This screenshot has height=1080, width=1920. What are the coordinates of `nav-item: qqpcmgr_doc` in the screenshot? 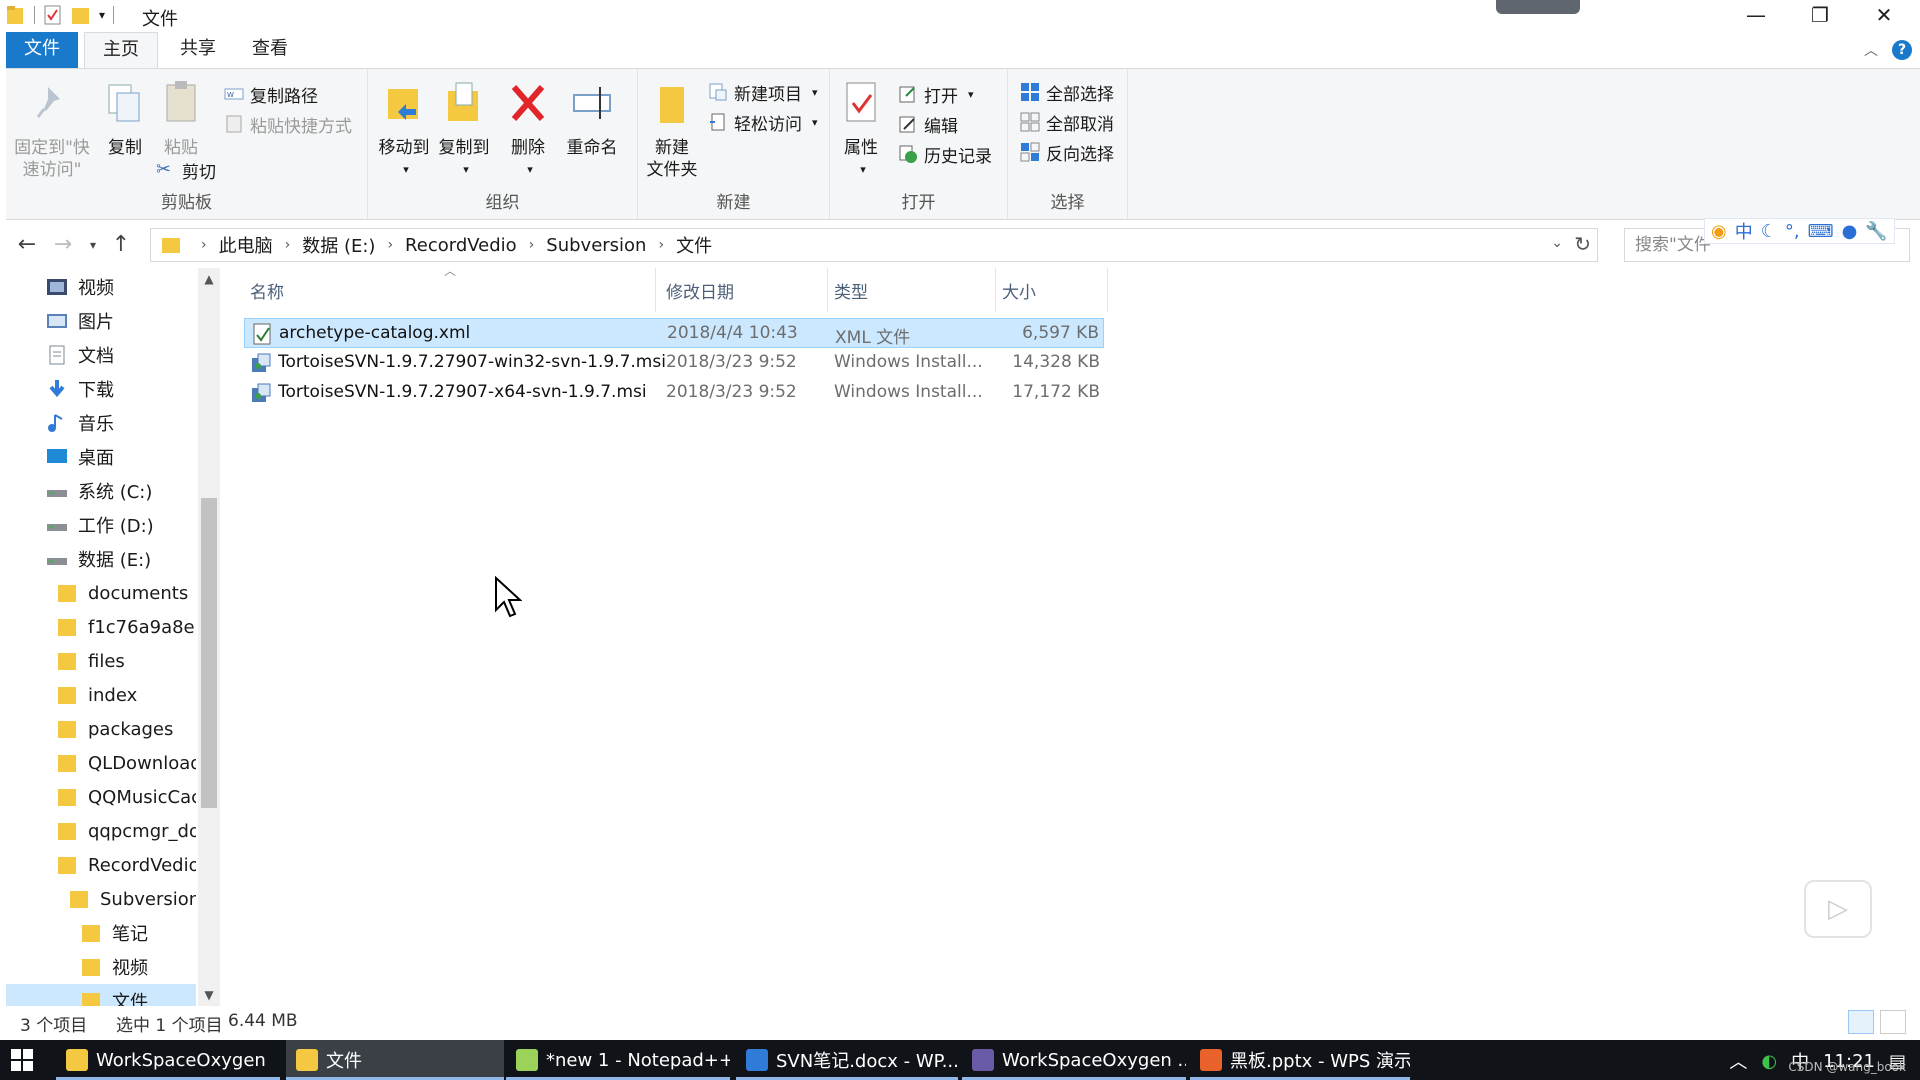 It's located at (101, 831).